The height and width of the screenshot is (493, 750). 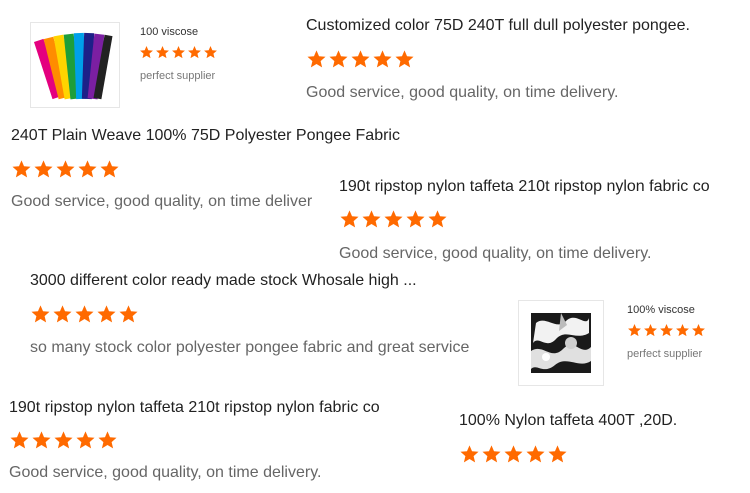 What do you see at coordinates (576, 421) in the screenshot?
I see `review-product-title: 100% Nylon taffeta 400T ,20D.` at bounding box center [576, 421].